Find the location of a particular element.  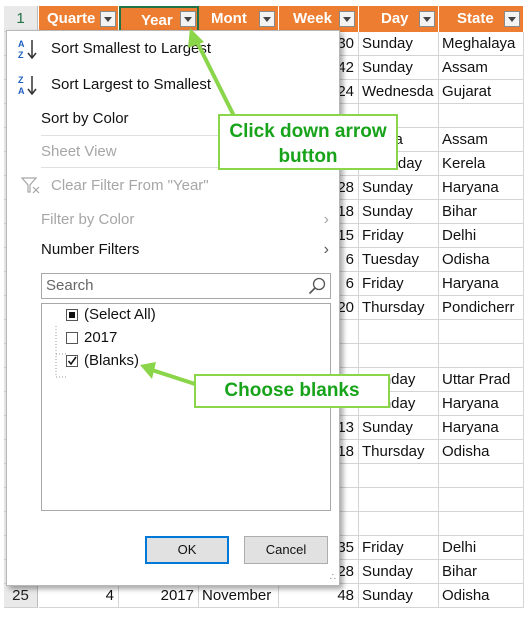

resize-grip-icon: ∴ is located at coordinates (333, 578).